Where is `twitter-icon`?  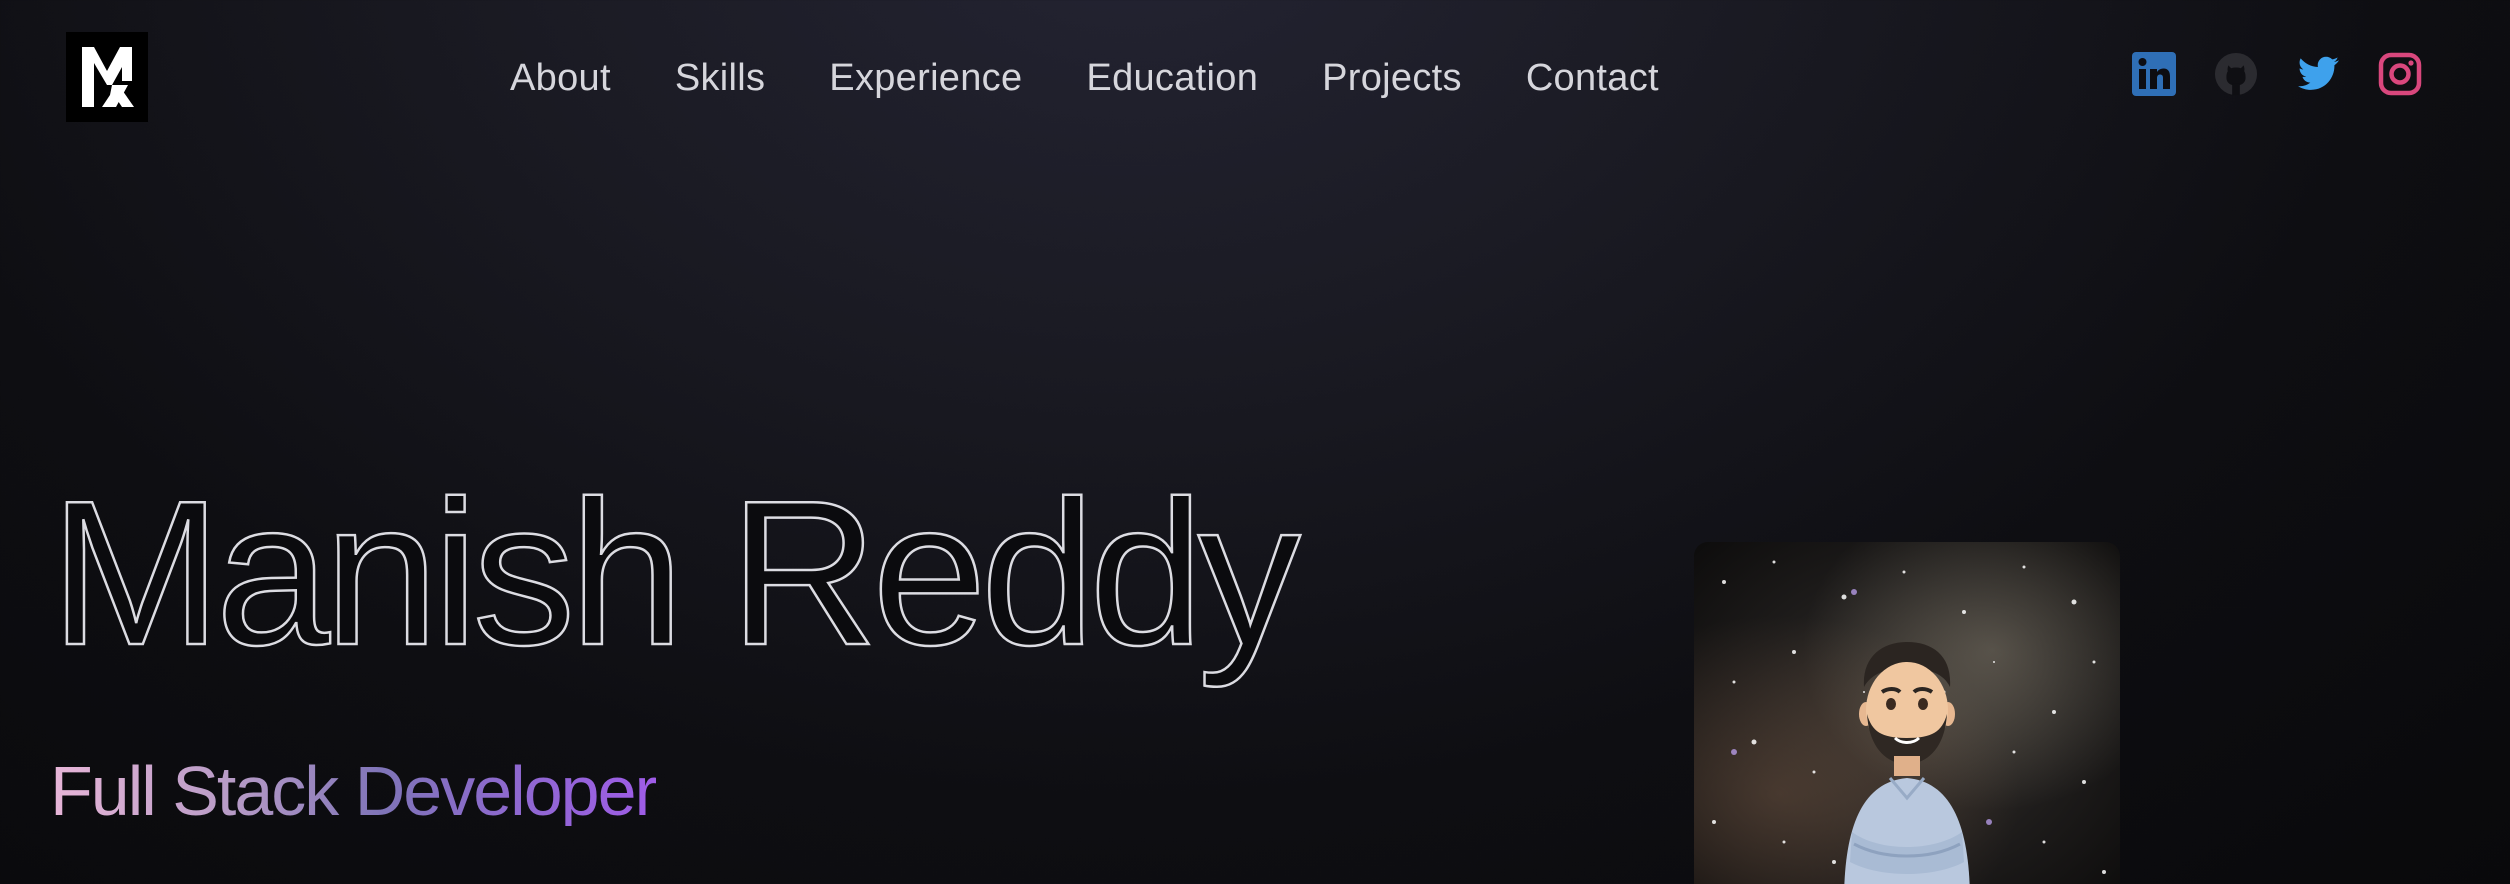
twitter-icon is located at coordinates (2318, 74).